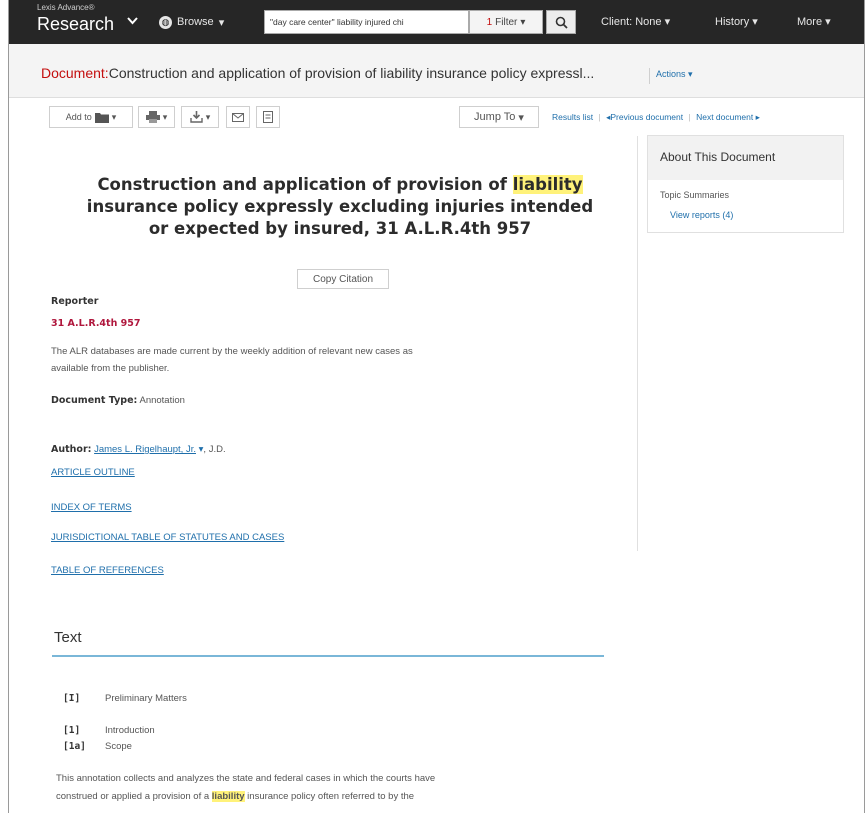 This screenshot has width=865, height=813. I want to click on toc-label: Preliminary Matters, so click(146, 698).